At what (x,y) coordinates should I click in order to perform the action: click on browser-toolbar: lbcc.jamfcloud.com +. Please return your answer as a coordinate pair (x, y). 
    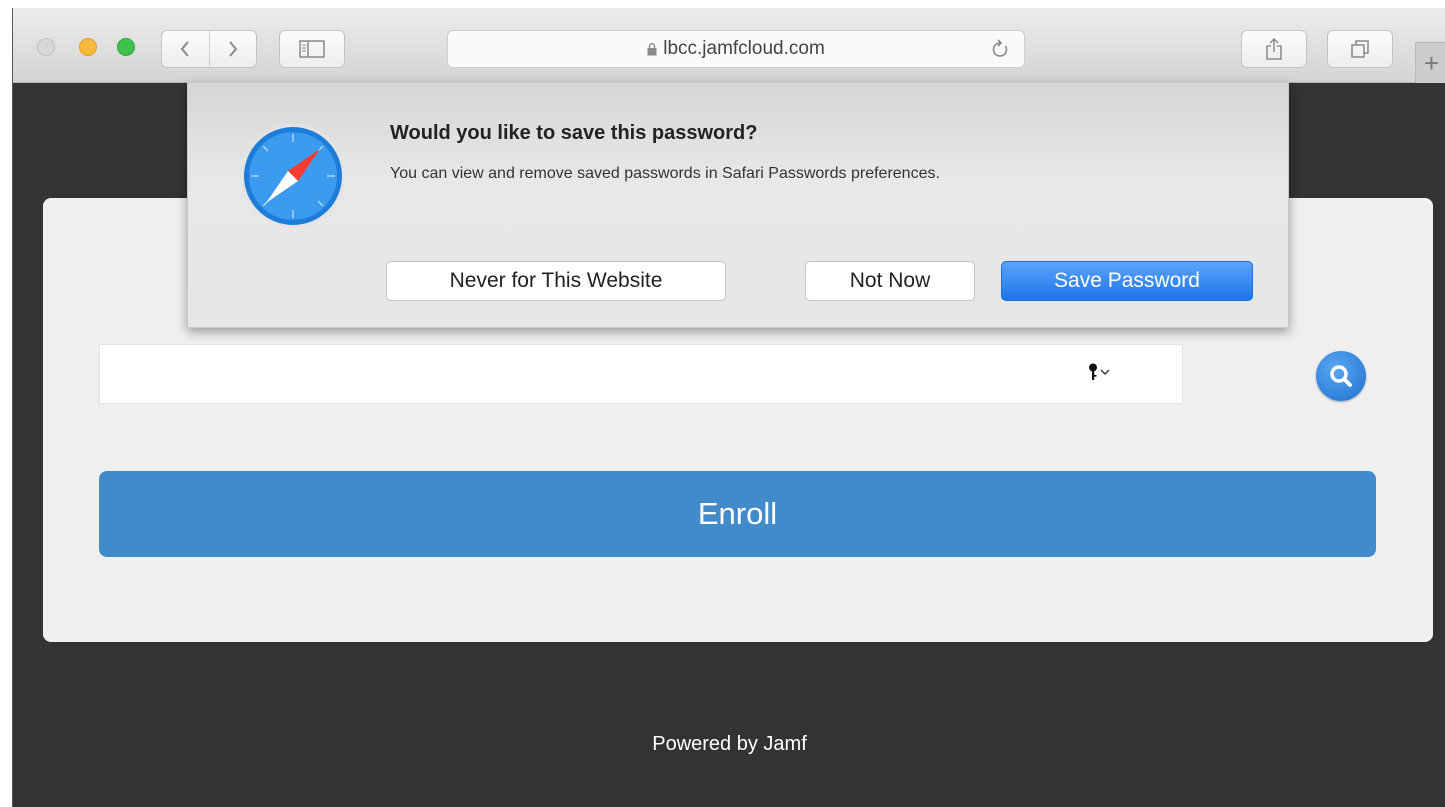
    Looking at the image, I should click on (729, 45).